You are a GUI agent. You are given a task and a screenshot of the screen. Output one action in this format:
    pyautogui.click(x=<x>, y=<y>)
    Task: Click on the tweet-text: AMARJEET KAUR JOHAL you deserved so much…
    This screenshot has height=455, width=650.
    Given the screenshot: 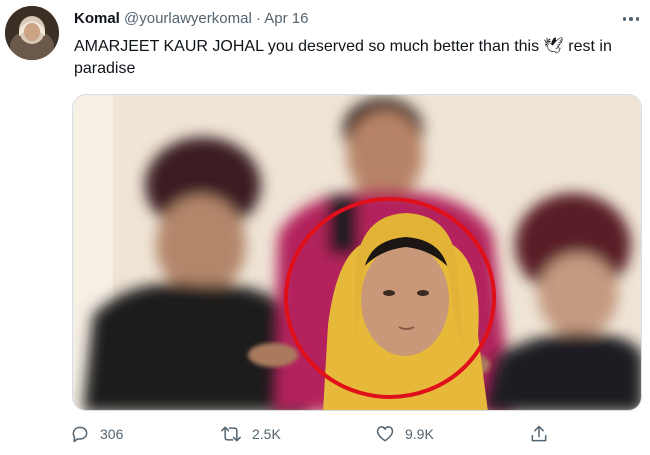 What is the action you would take?
    pyautogui.click(x=343, y=57)
    